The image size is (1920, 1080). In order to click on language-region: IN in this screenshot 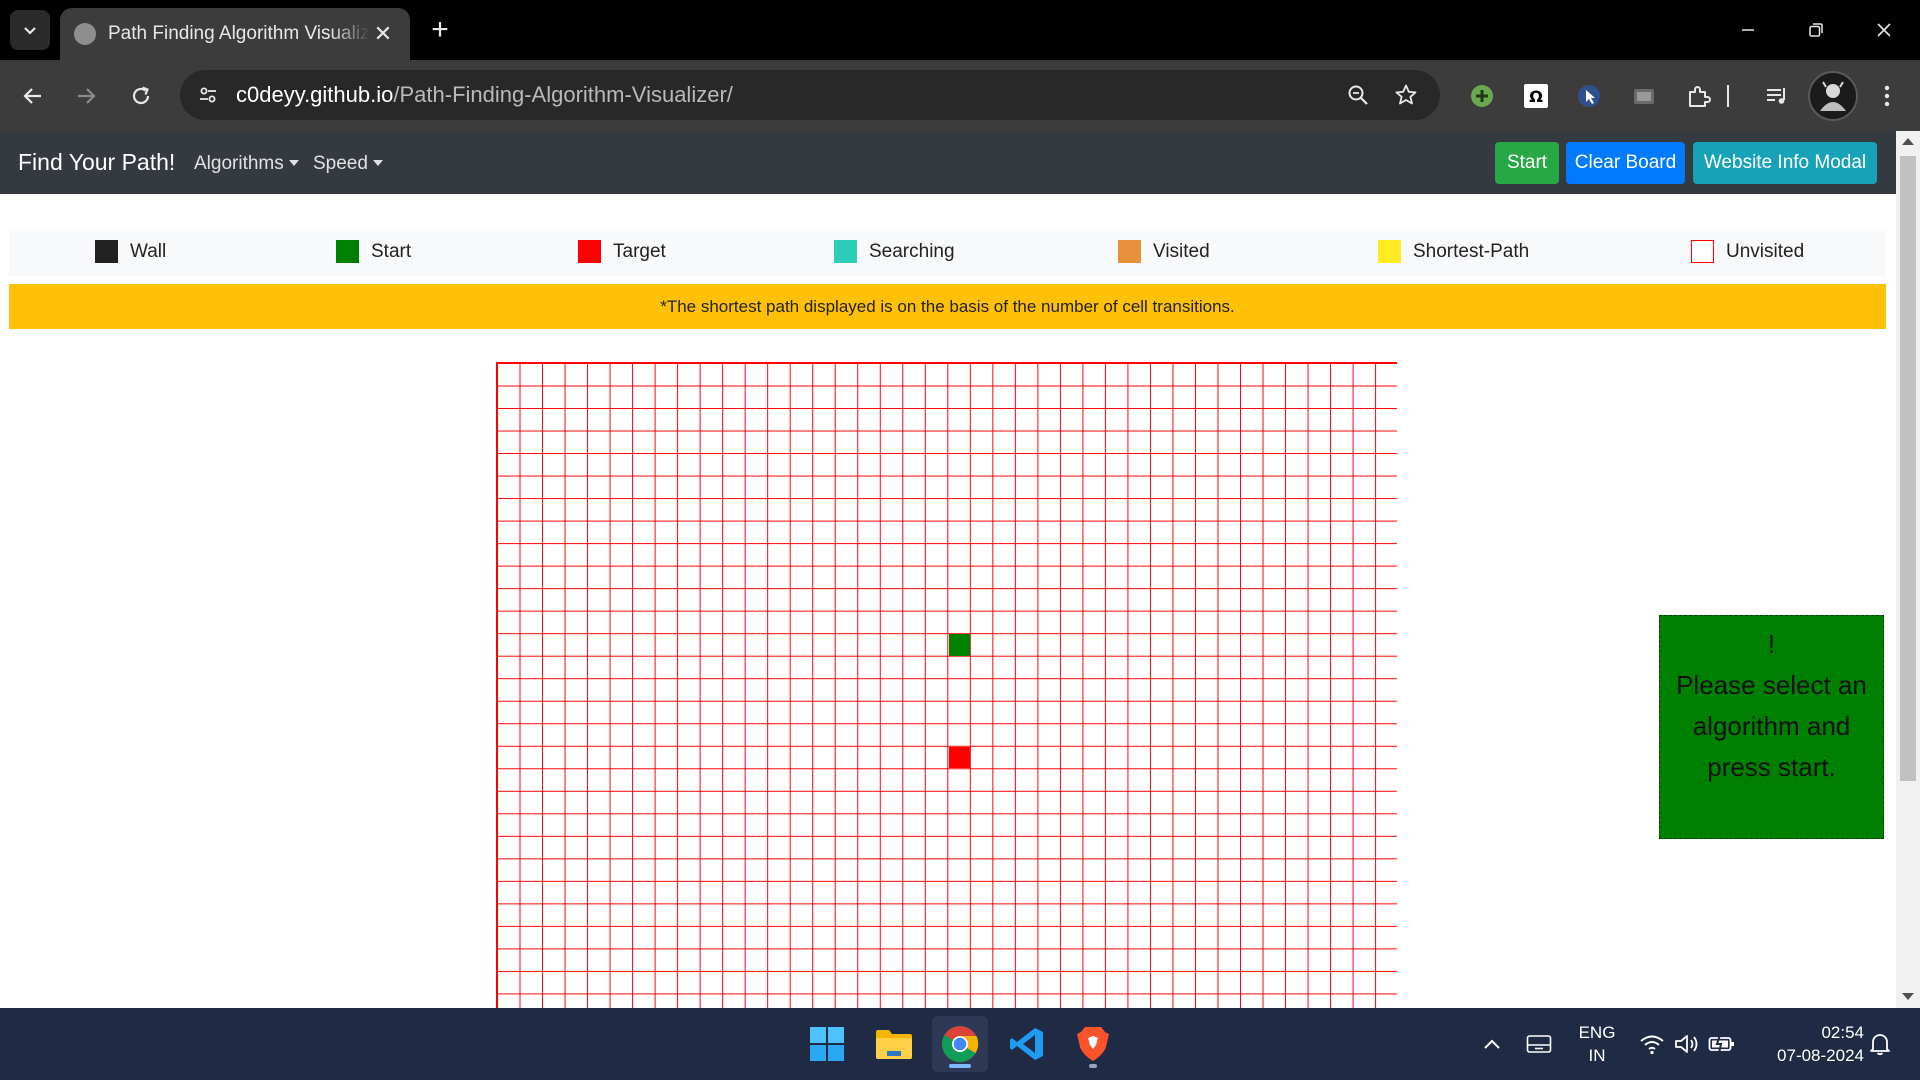, I will do `click(1597, 1055)`.